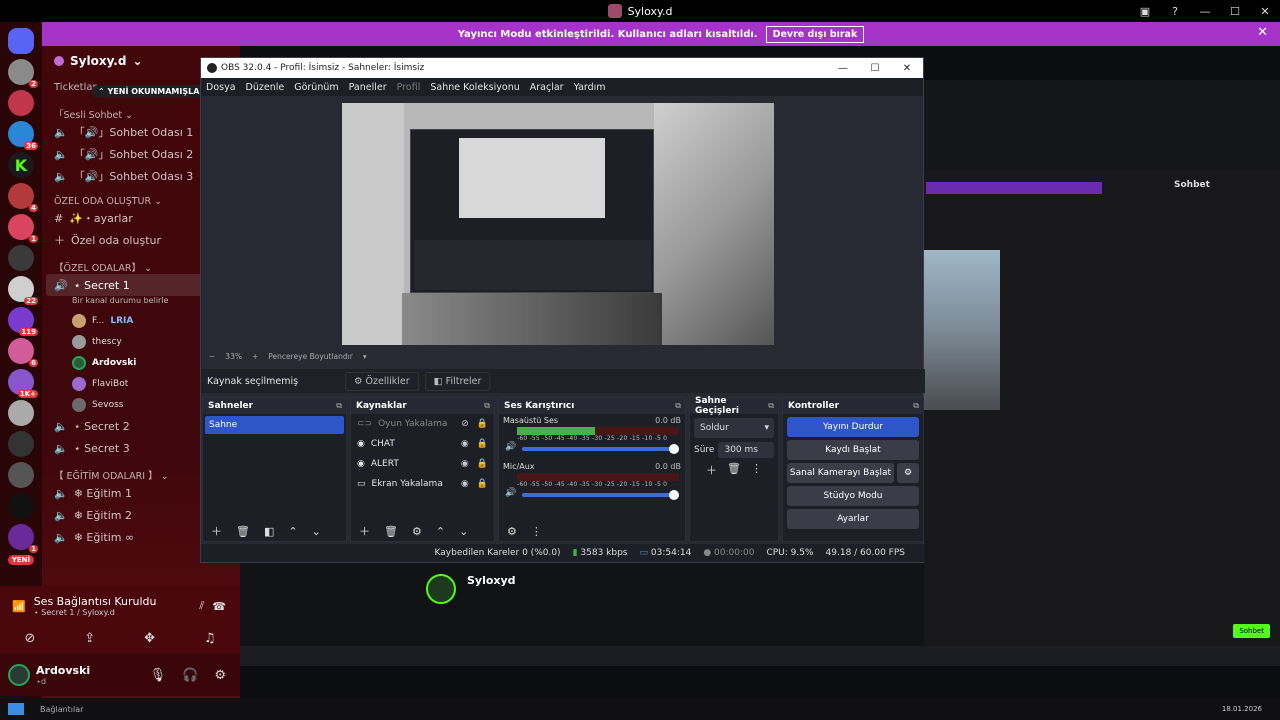 Image resolution: width=1280 pixels, height=720 pixels. I want to click on menu-file: Dosya, so click(221, 87).